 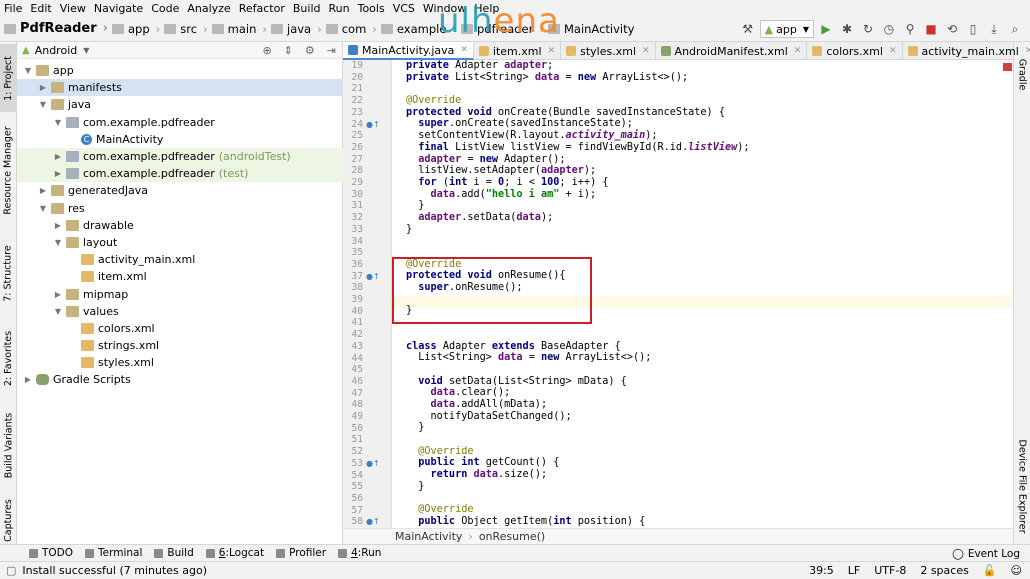 What do you see at coordinates (73, 8) in the screenshot?
I see `menu-item-view: View` at bounding box center [73, 8].